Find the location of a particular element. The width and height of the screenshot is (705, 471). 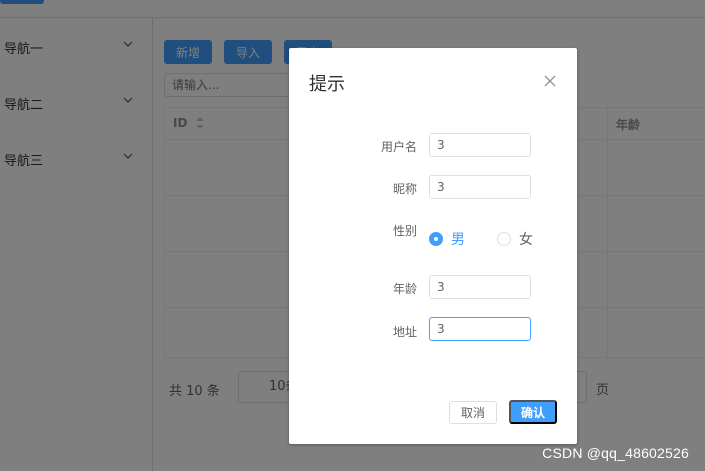

close-icon is located at coordinates (550, 81).